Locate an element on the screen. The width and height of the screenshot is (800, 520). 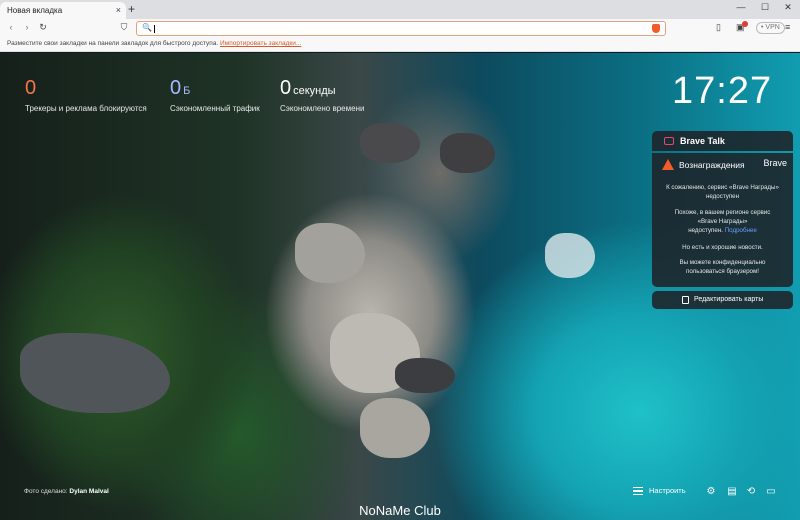
stat-bandwidth-label: Сэкономленный трафик is located at coordinates (215, 108).